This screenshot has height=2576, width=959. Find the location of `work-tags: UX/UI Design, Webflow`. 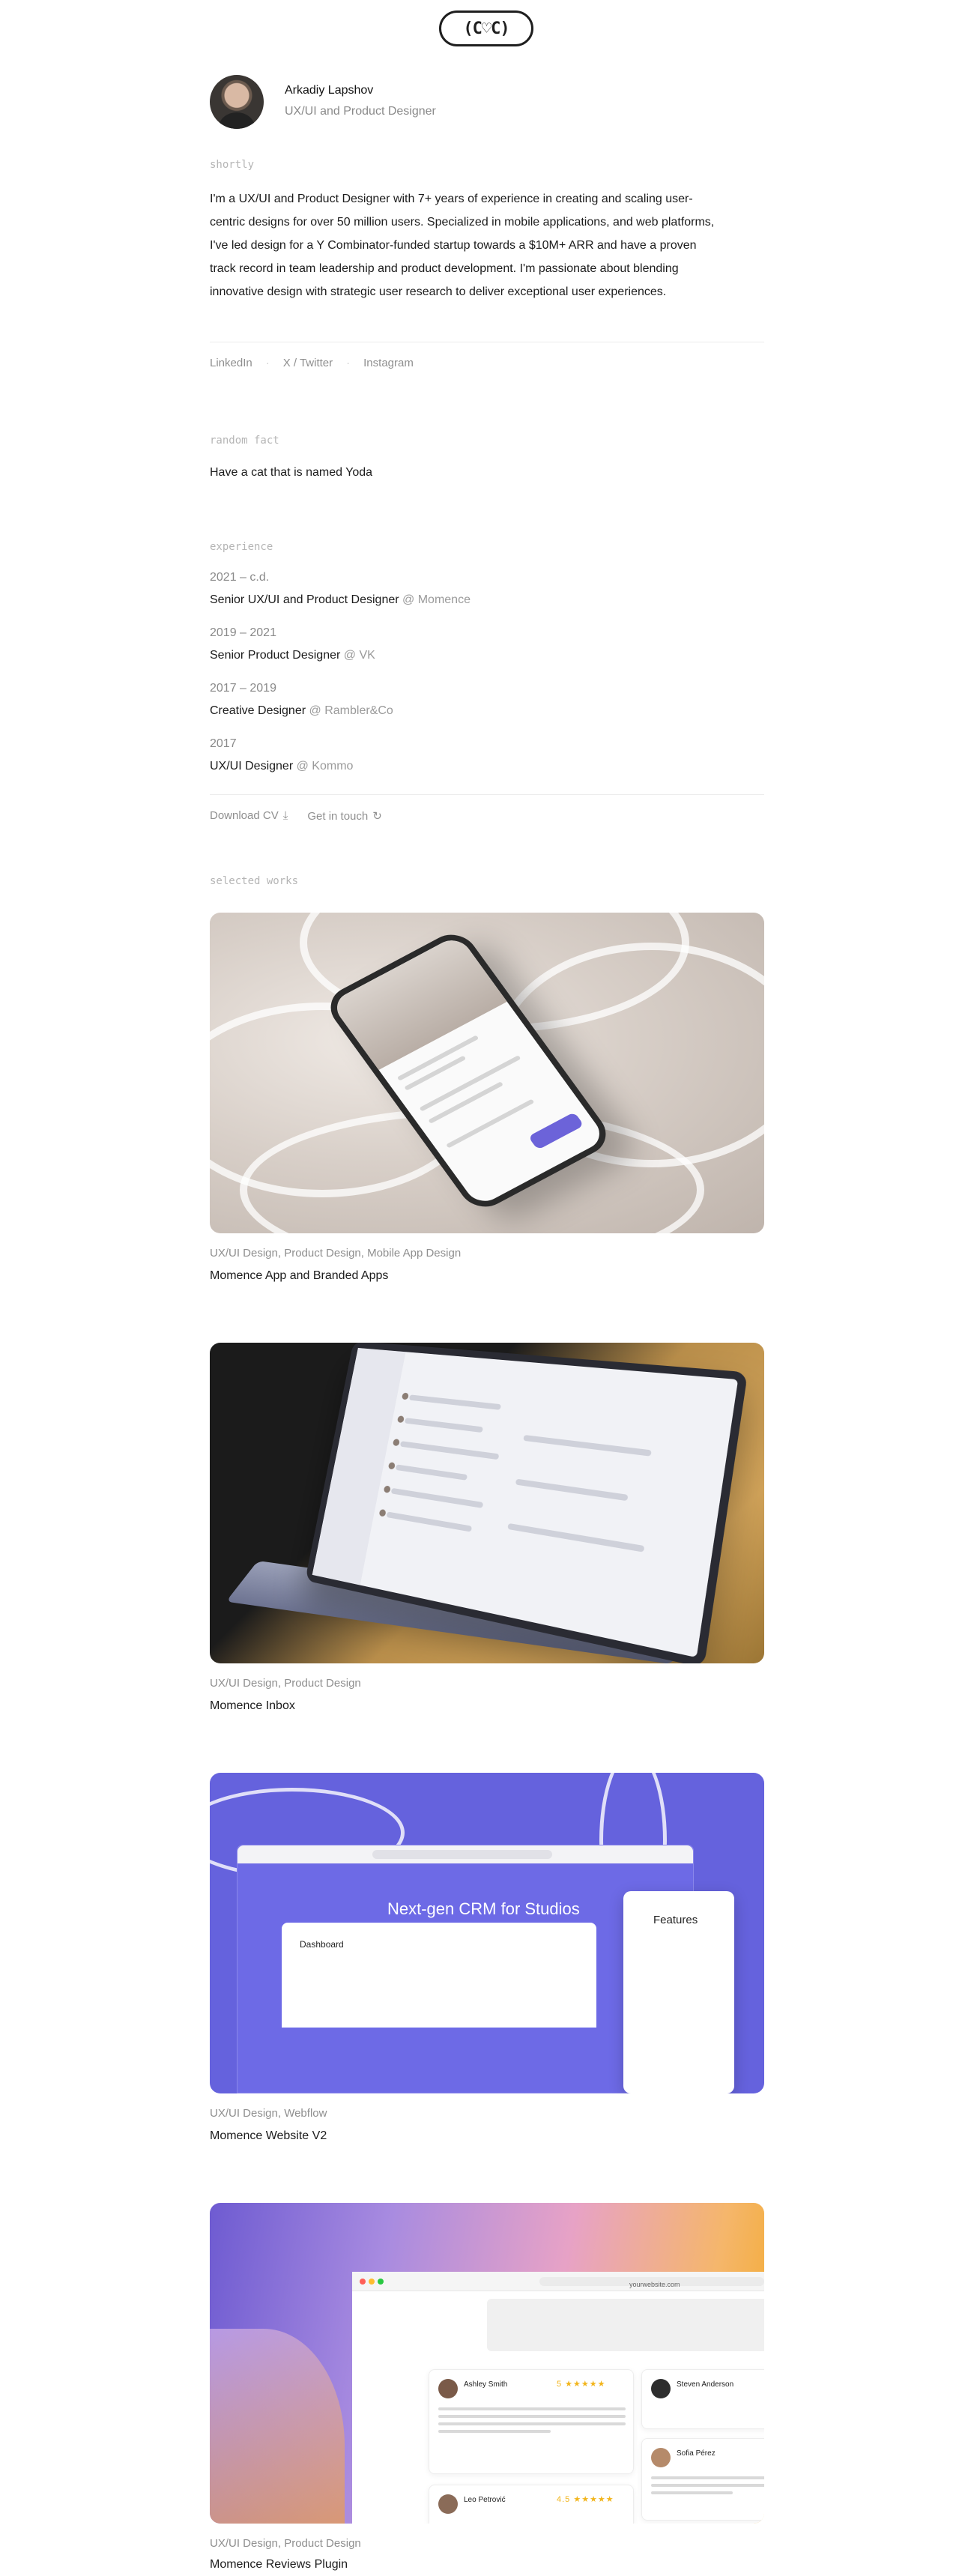

work-tags: UX/UI Design, Webflow is located at coordinates (268, 2113).